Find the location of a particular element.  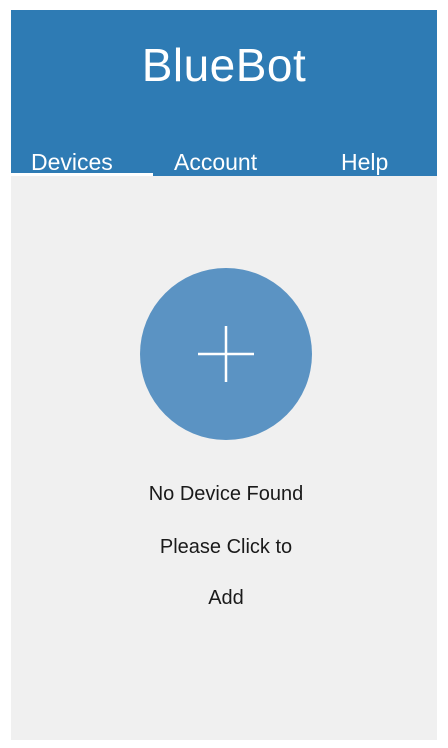

no-device-message: No Device Found is located at coordinates (226, 494).